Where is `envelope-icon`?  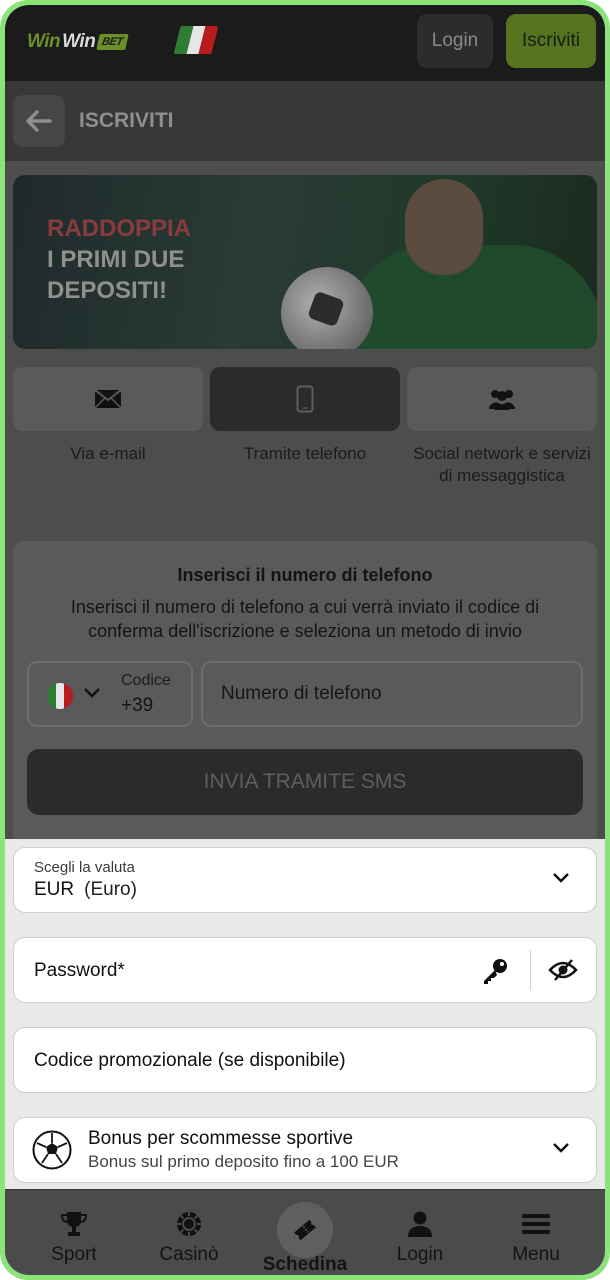 envelope-icon is located at coordinates (108, 399).